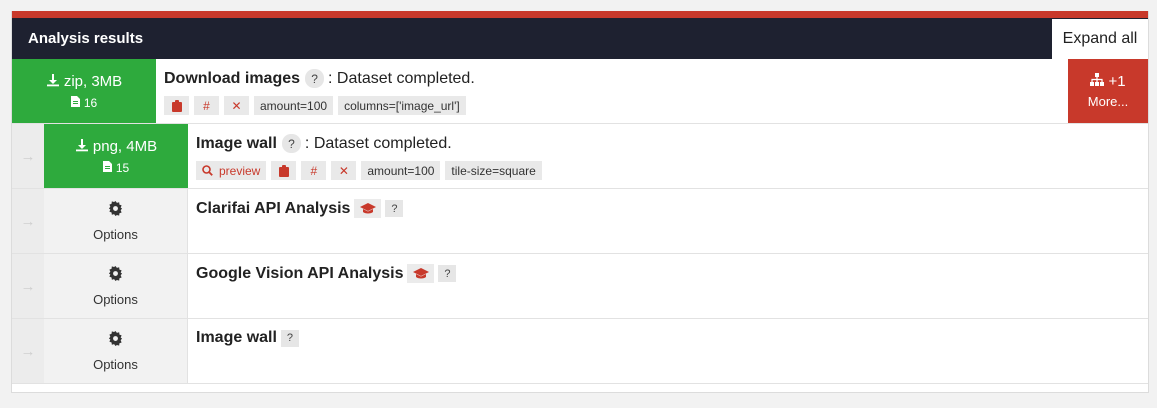 The height and width of the screenshot is (408, 1157). I want to click on param-tag: columns=['image_url'], so click(402, 105).